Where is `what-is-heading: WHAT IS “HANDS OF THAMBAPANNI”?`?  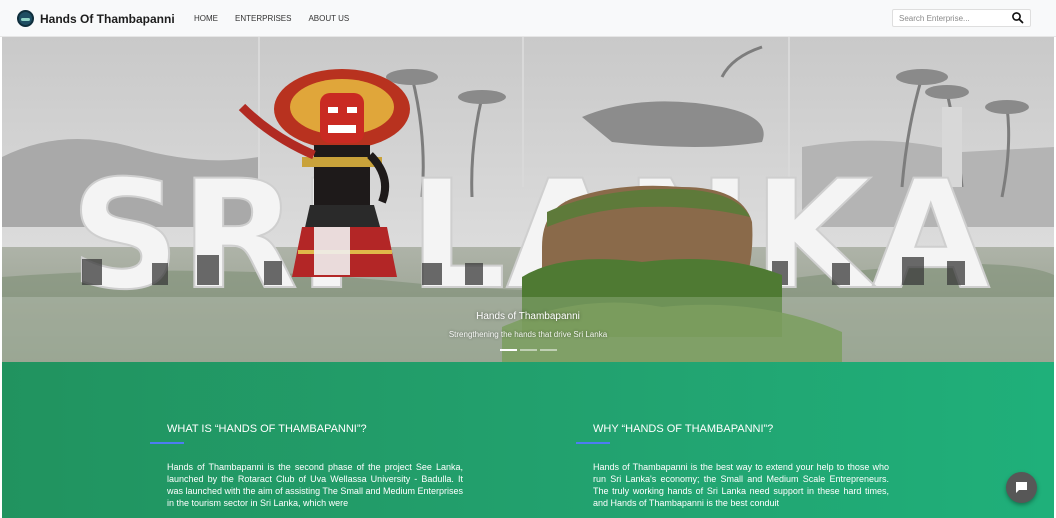
what-is-heading: WHAT IS “HANDS OF THAMBAPANNI”? is located at coordinates (267, 429).